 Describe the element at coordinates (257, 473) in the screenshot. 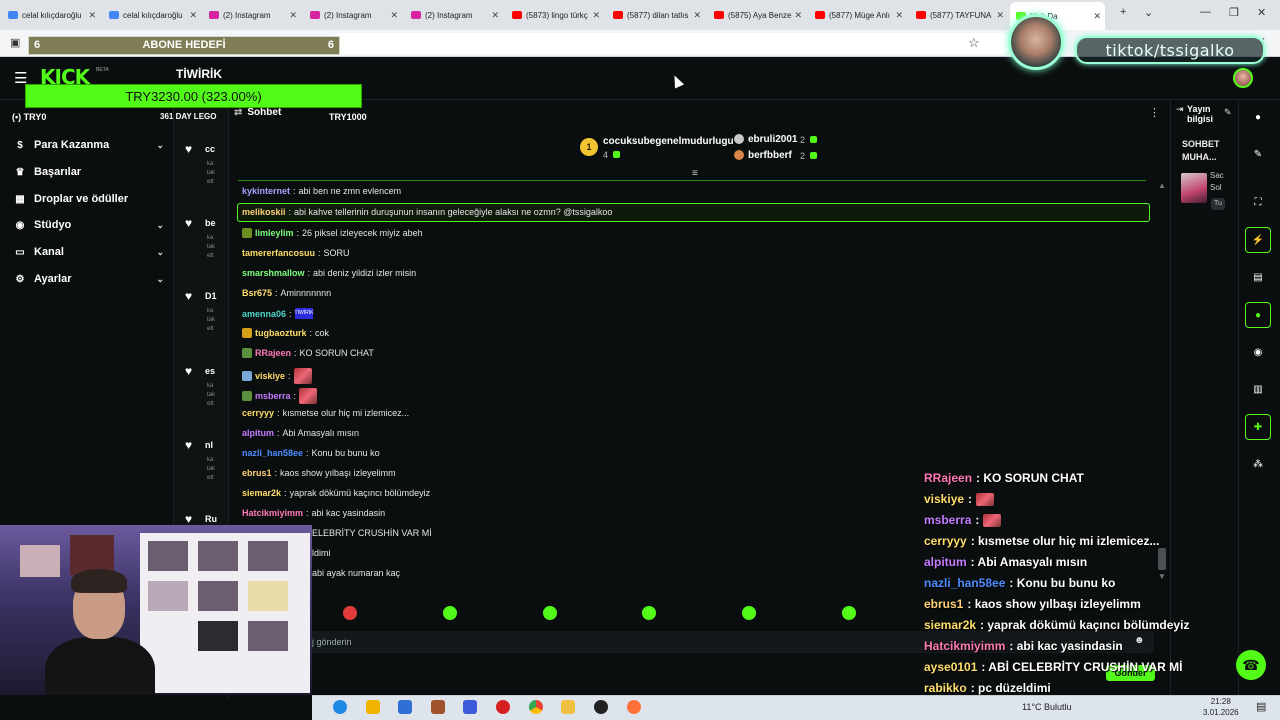

I see `chat-username: ebrus1` at that location.